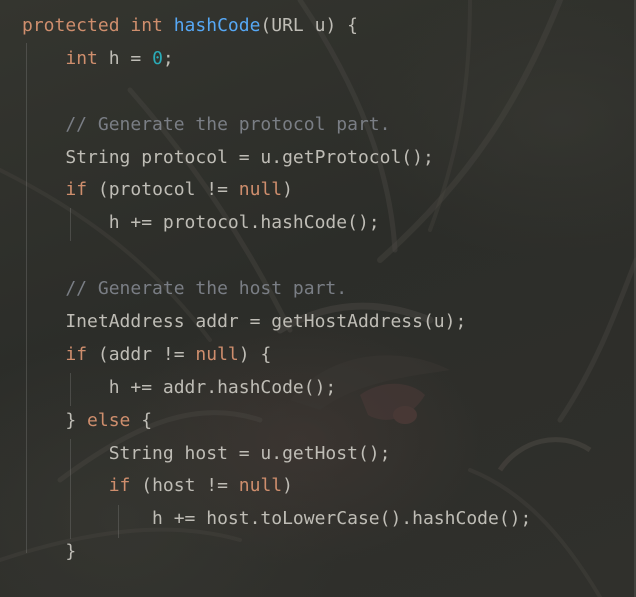 This screenshot has width=636, height=597. Describe the element at coordinates (141, 420) in the screenshot. I see `code-token: {` at that location.